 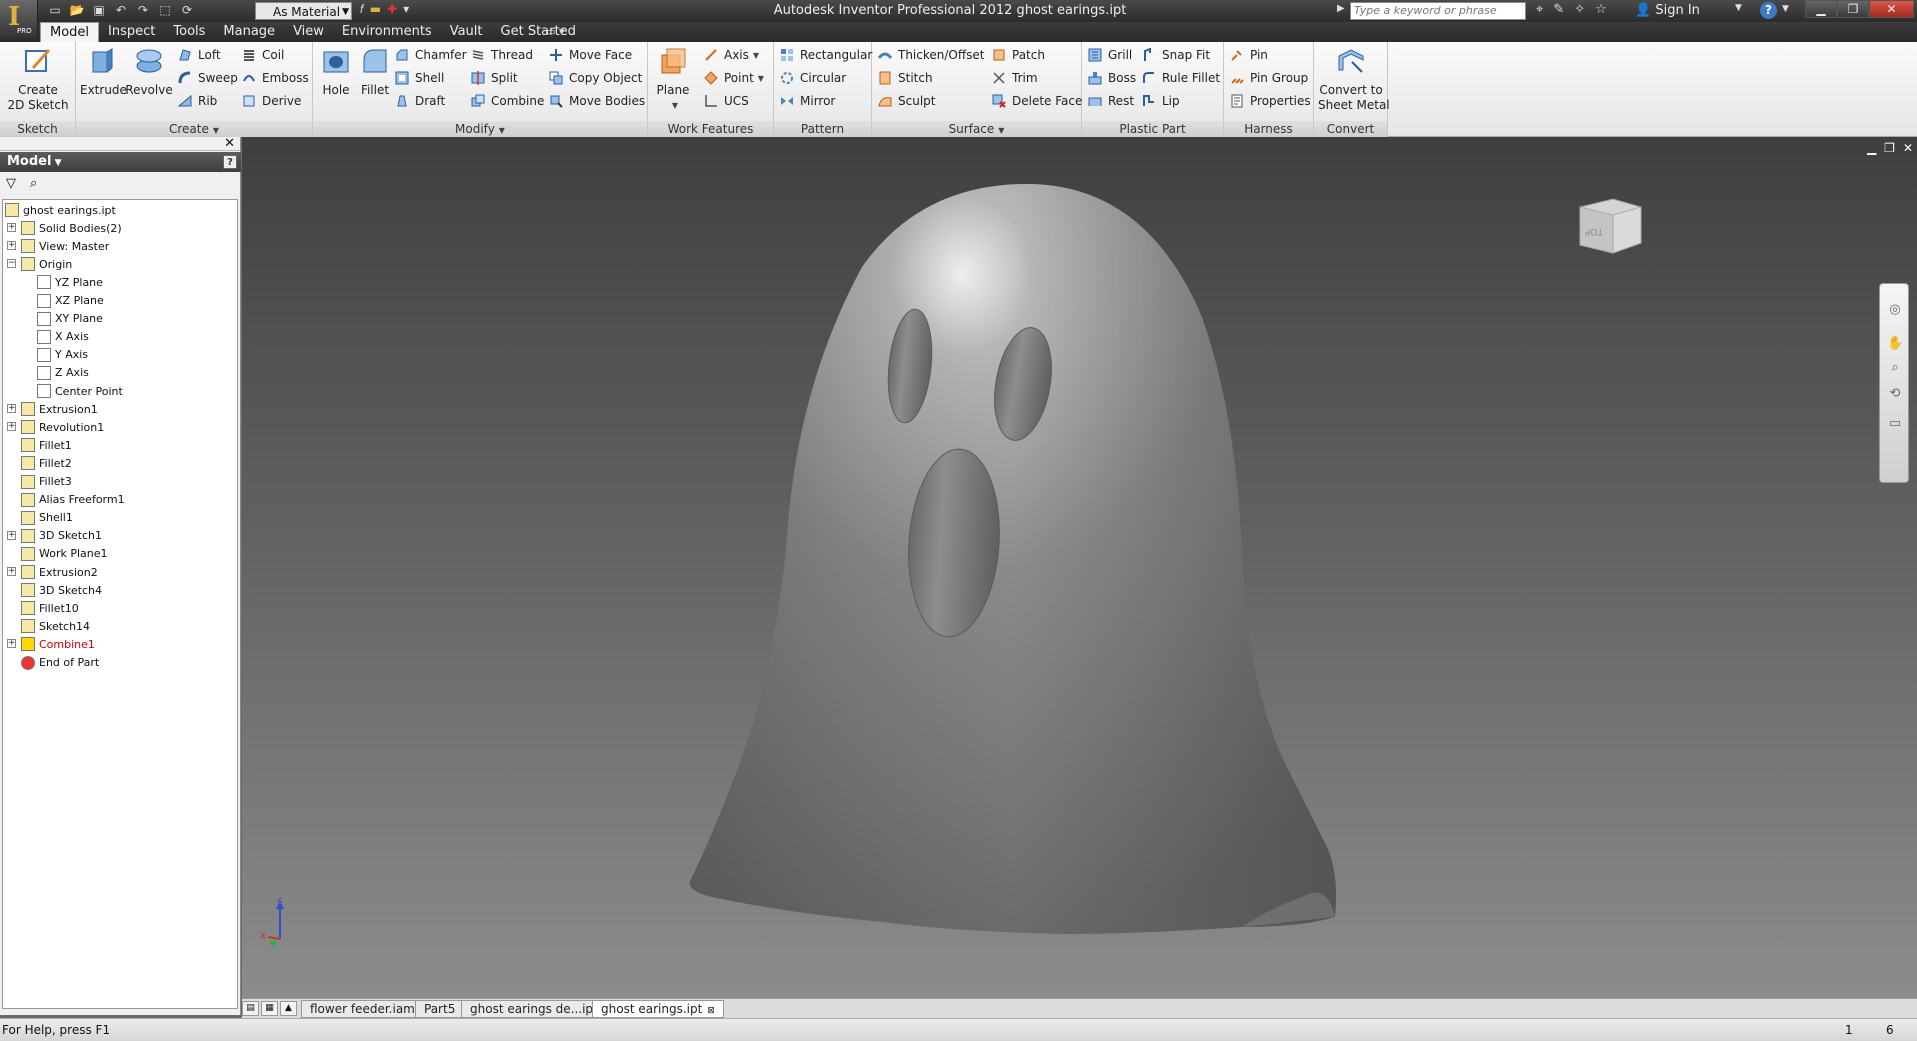 I want to click on close-button: ✕, so click(x=1891, y=9).